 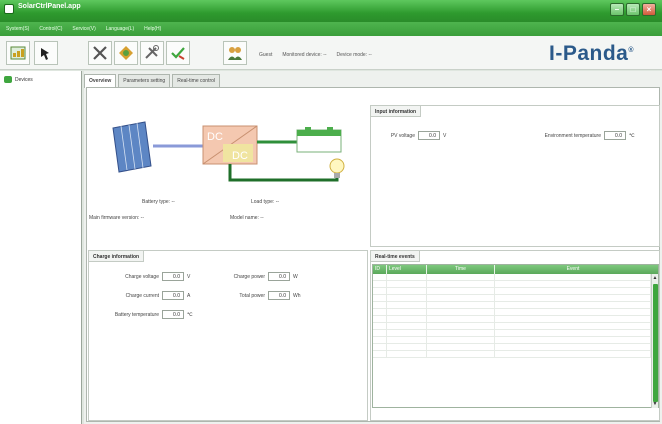 What do you see at coordinates (215, 137) in the screenshot?
I see `dc-in-label: DC` at bounding box center [215, 137].